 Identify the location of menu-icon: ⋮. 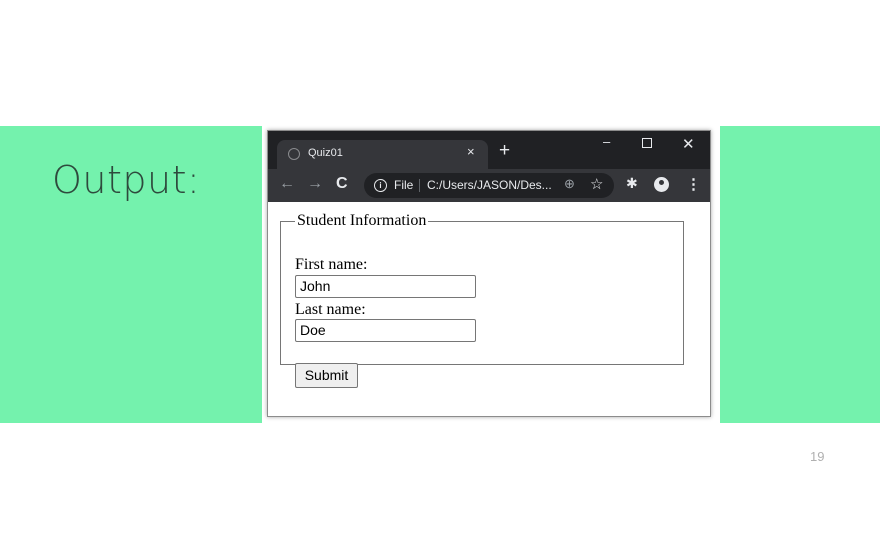
(693, 184).